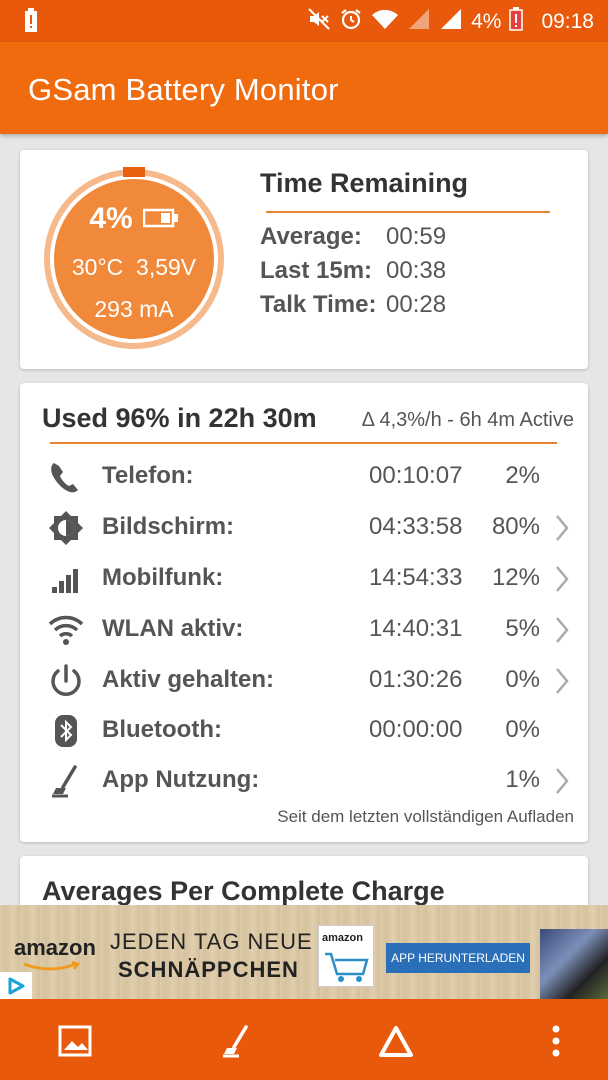 The image size is (608, 1080). Describe the element at coordinates (243, 891) in the screenshot. I see `averages-title: Averages Per Complete Charge` at that location.